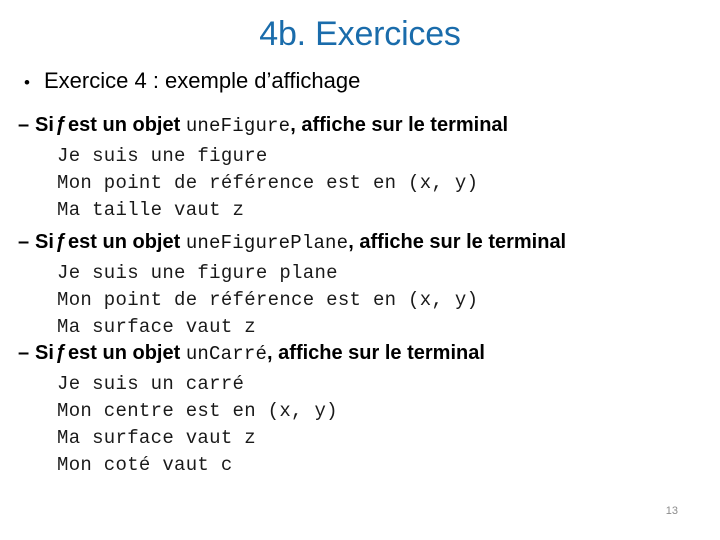 This screenshot has width=720, height=540. I want to click on page-number: 13, so click(671, 511).